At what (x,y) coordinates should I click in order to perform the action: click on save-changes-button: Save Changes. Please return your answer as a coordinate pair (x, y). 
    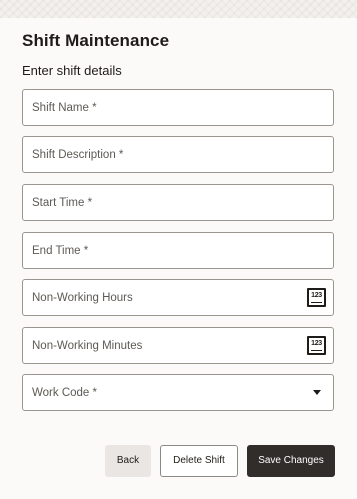
    Looking at the image, I should click on (291, 461).